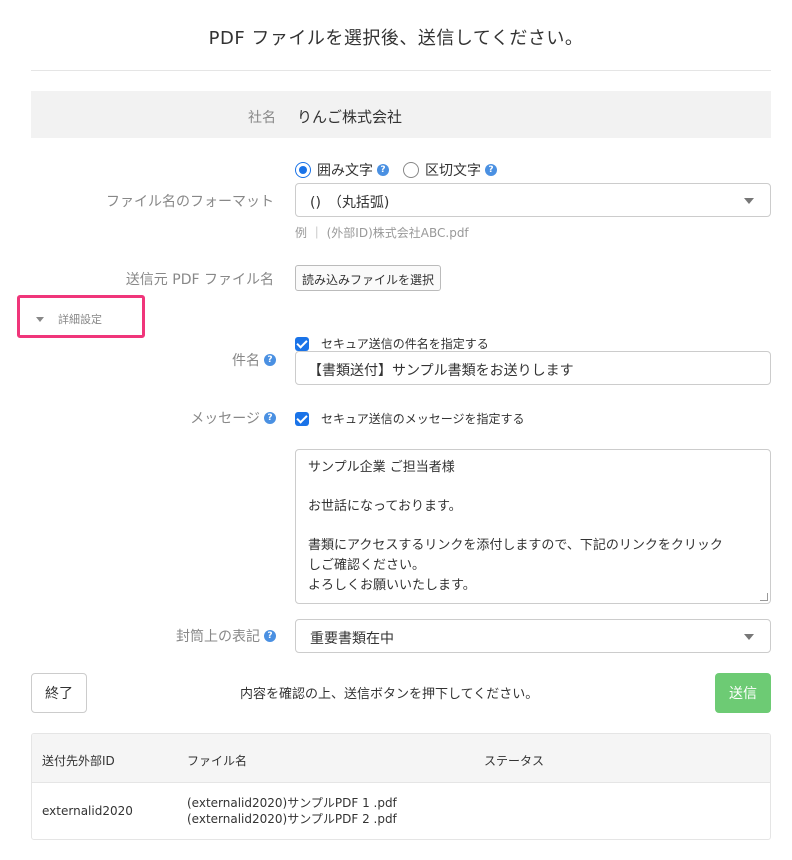 The height and width of the screenshot is (860, 792). I want to click on file-name: (externalid2020)サンプルPDF 2 .pdf, so click(292, 819).